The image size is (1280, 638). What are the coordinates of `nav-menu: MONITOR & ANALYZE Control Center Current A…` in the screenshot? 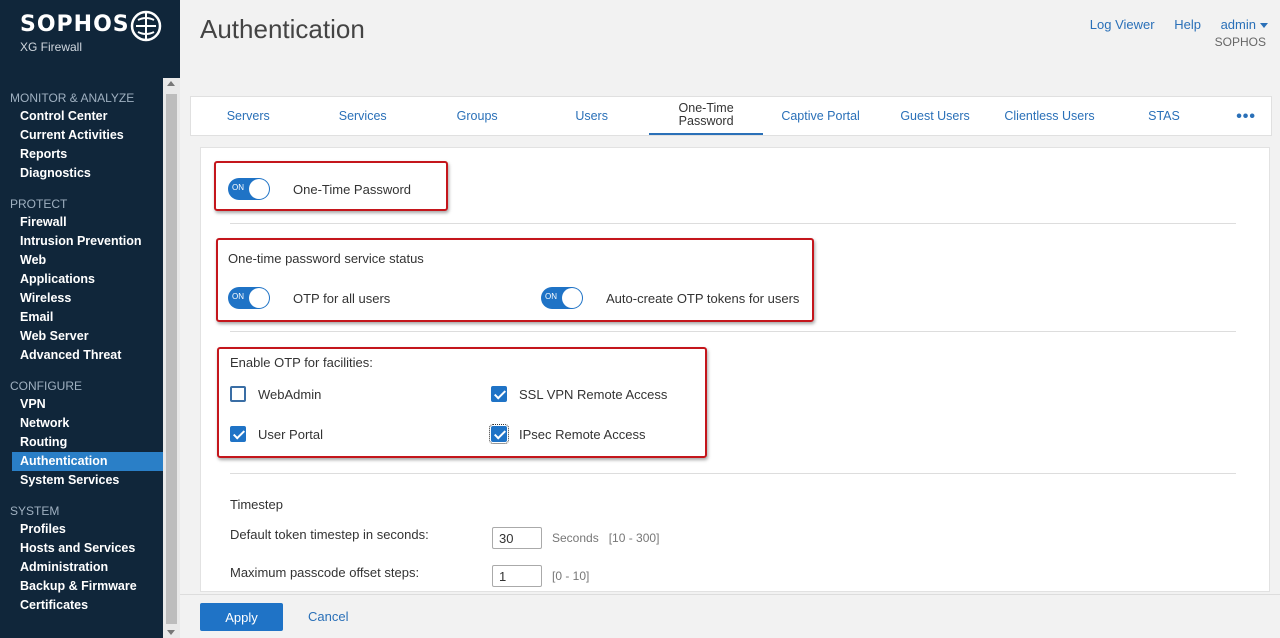 It's located at (81, 361).